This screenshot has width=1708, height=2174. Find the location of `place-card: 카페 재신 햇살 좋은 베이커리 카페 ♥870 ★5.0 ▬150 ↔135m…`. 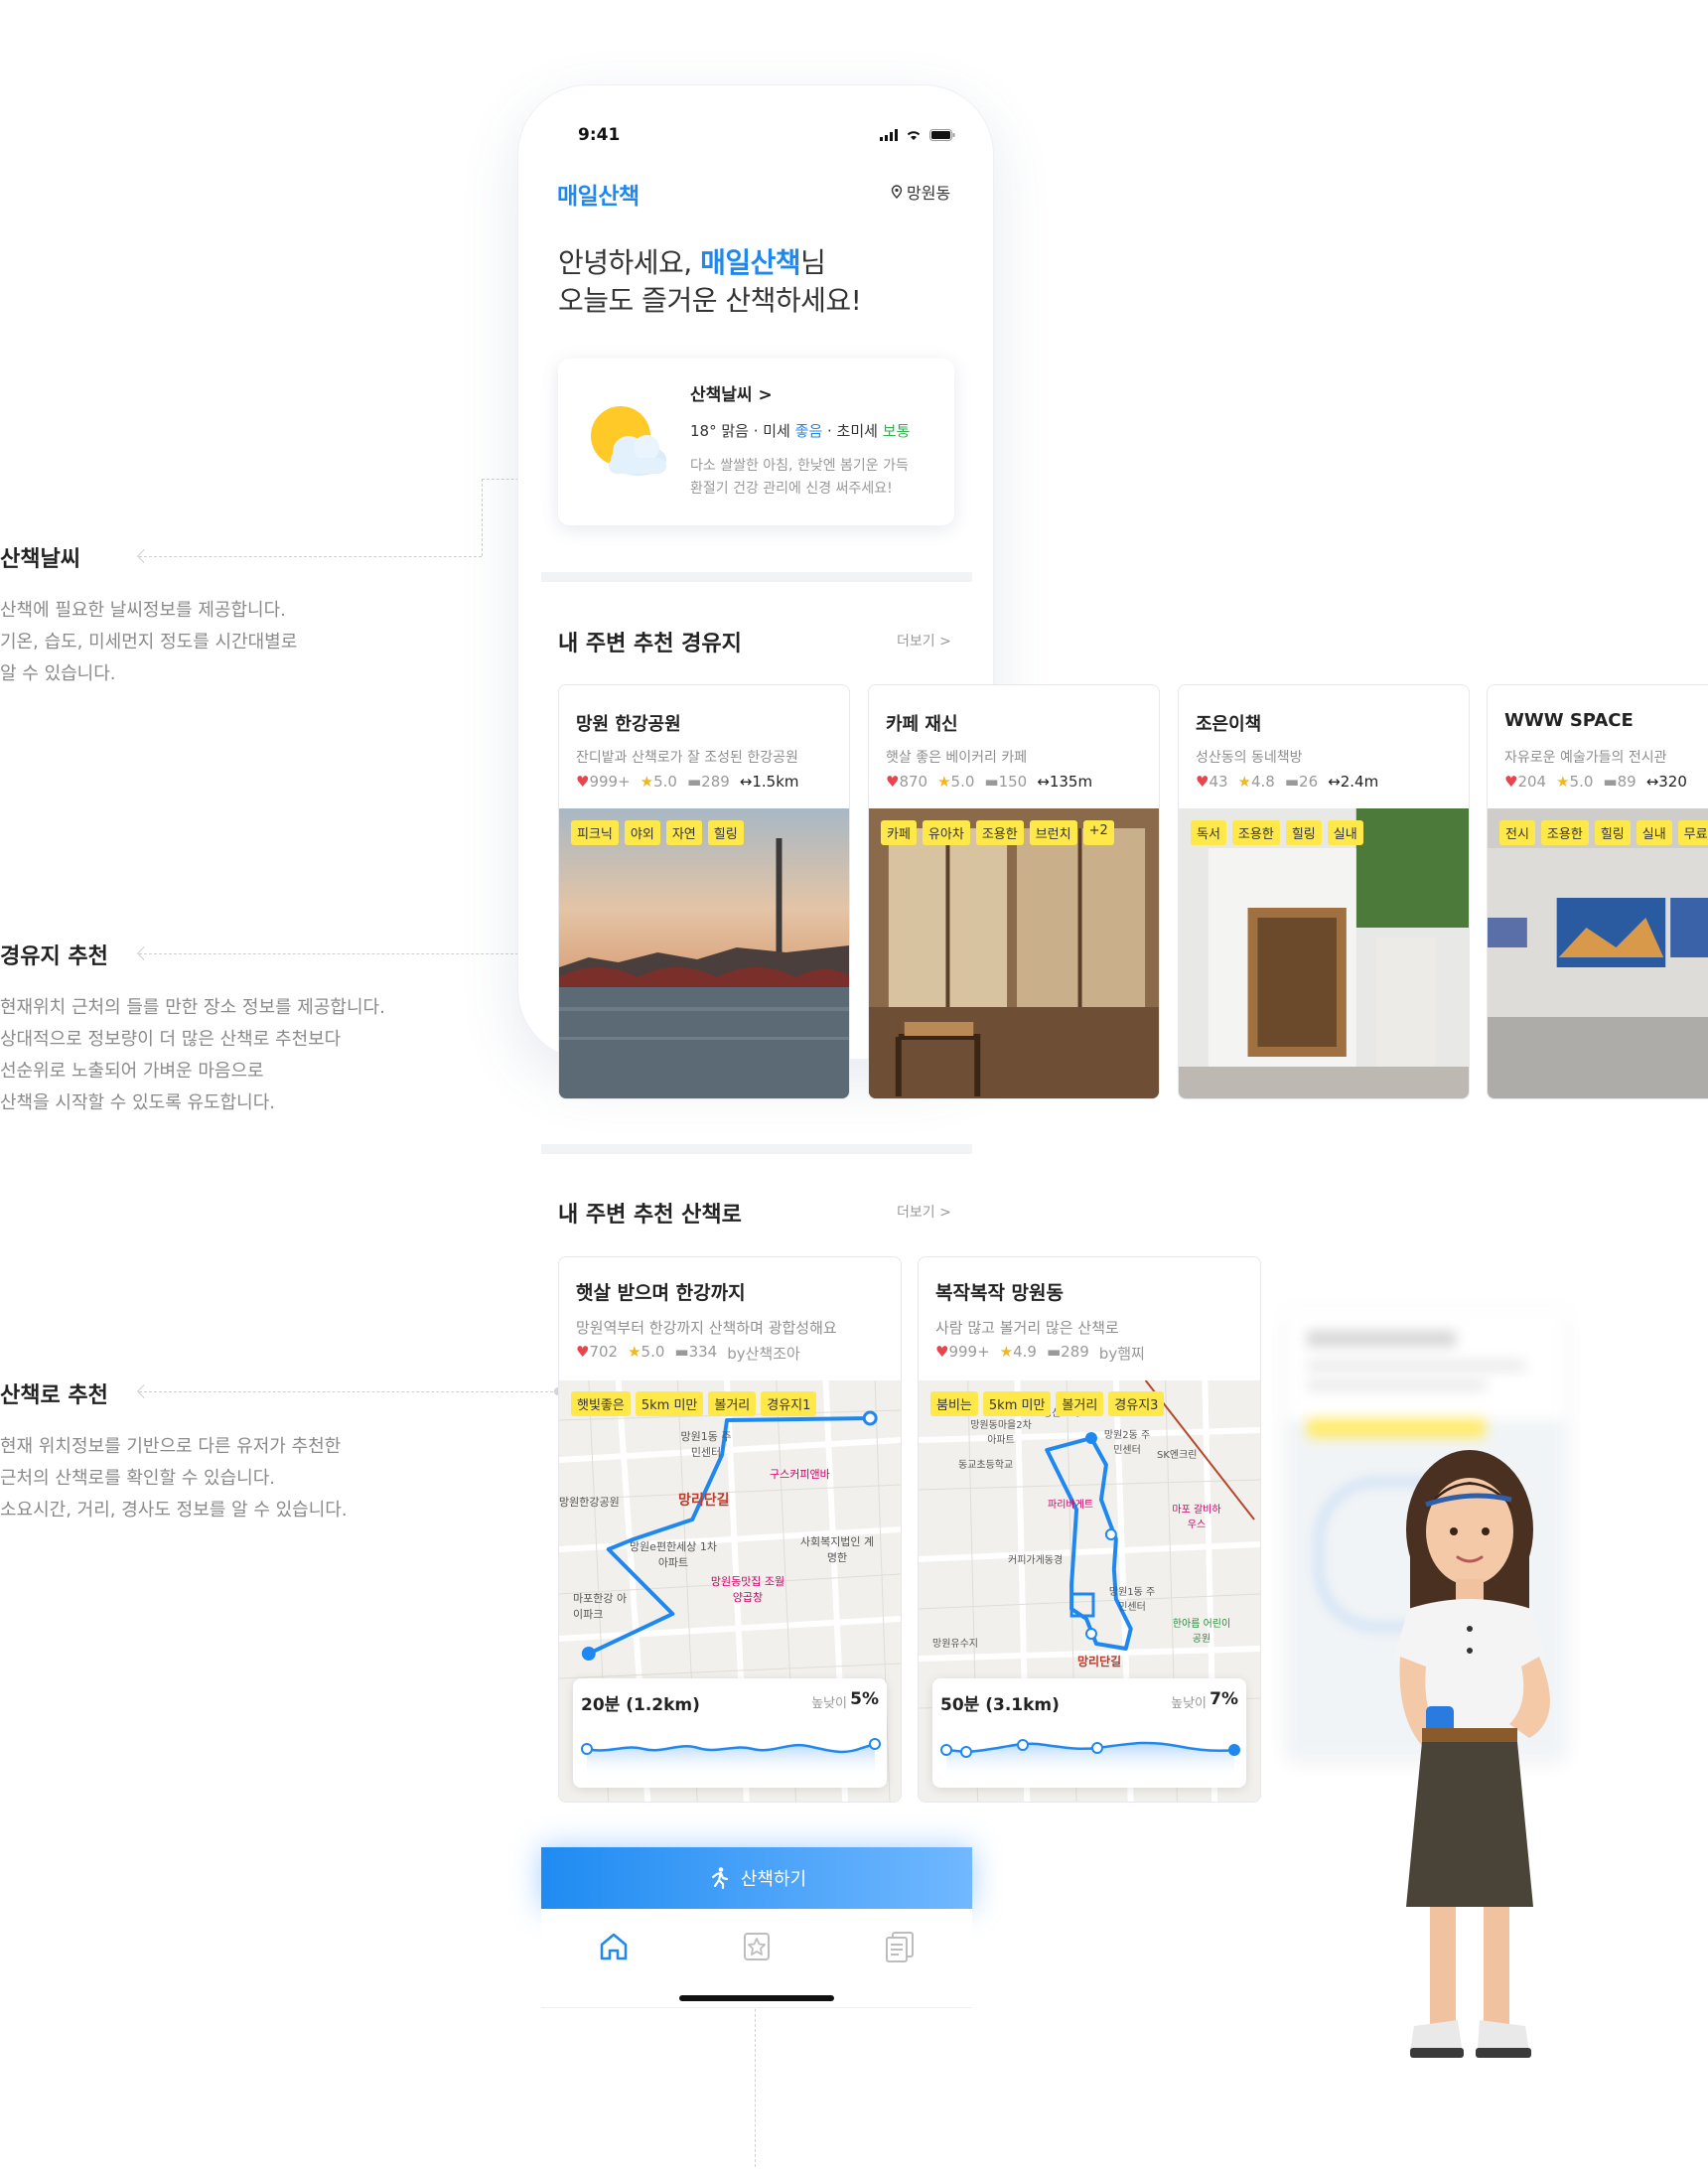

place-card: 카페 재신 햇살 좋은 베이커리 카페 ♥870 ★5.0 ▬150 ↔135m… is located at coordinates (1014, 891).